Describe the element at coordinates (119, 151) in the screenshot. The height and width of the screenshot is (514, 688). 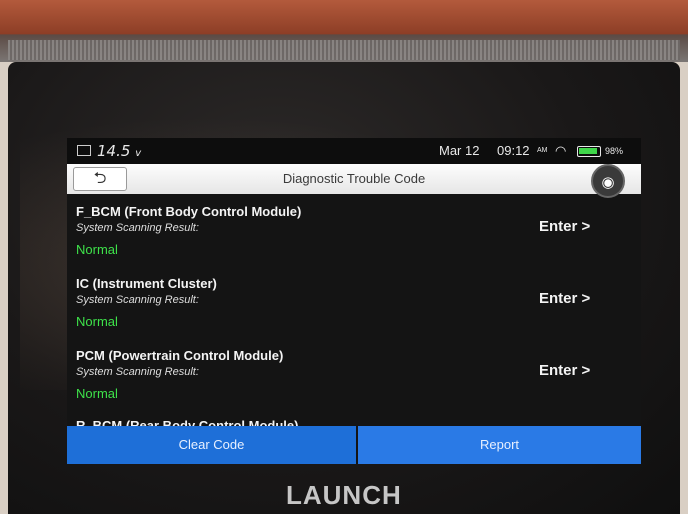
I see `voltage-readout: 14.5 v` at that location.